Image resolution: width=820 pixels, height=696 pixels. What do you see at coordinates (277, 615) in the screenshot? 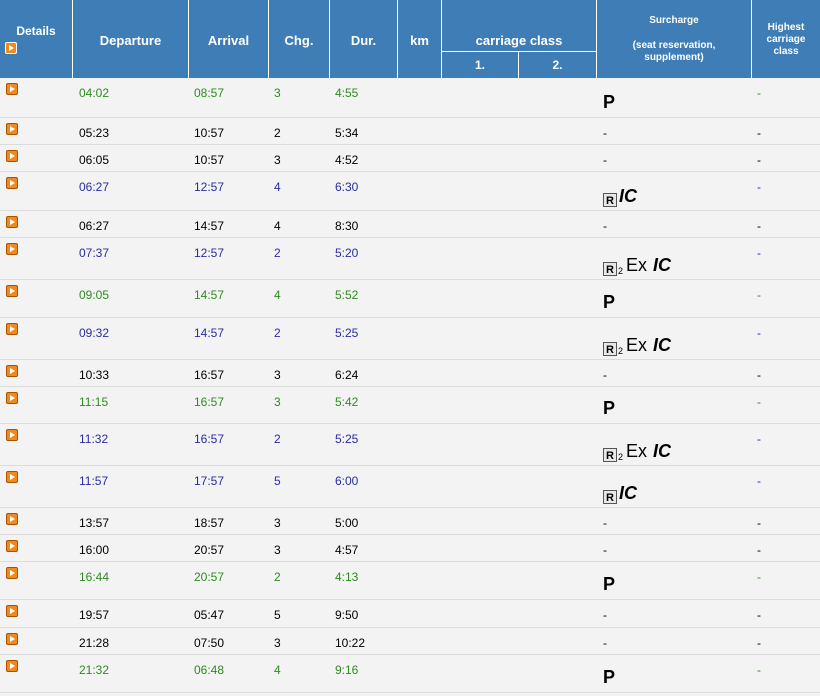
I see `changes-count: 5` at bounding box center [277, 615].